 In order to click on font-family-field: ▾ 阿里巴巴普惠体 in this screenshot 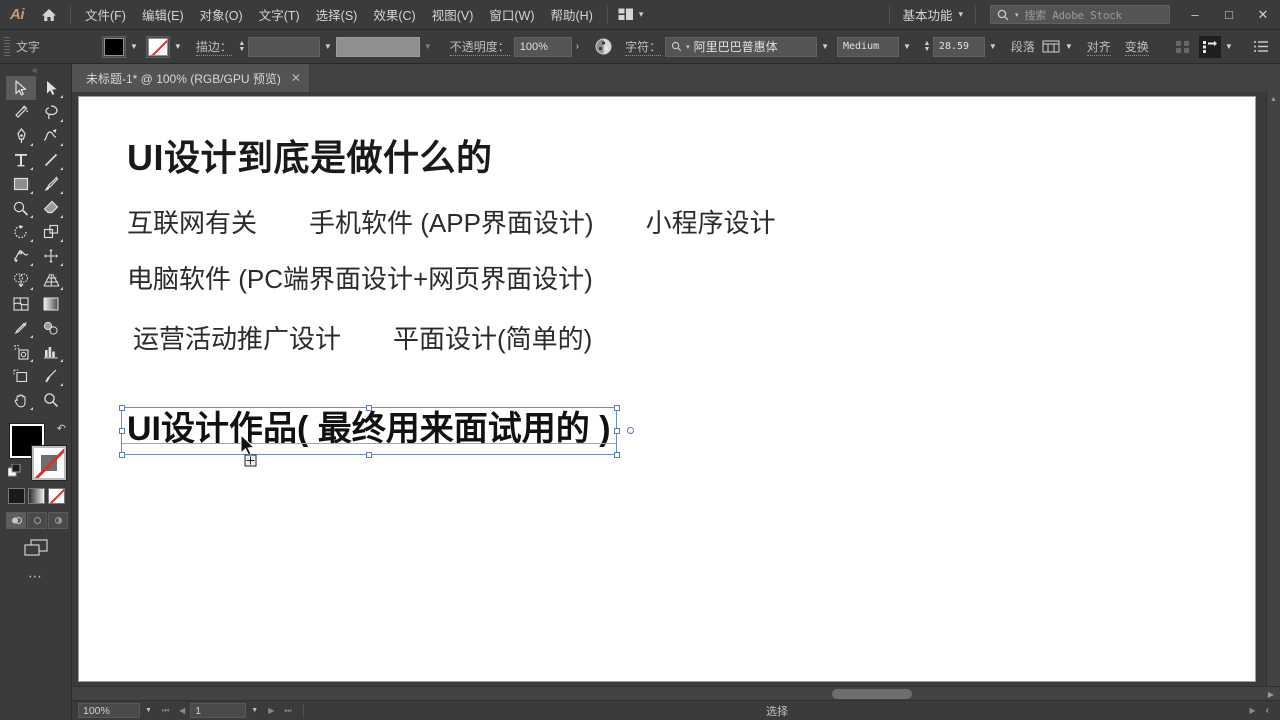, I will do `click(741, 46)`.